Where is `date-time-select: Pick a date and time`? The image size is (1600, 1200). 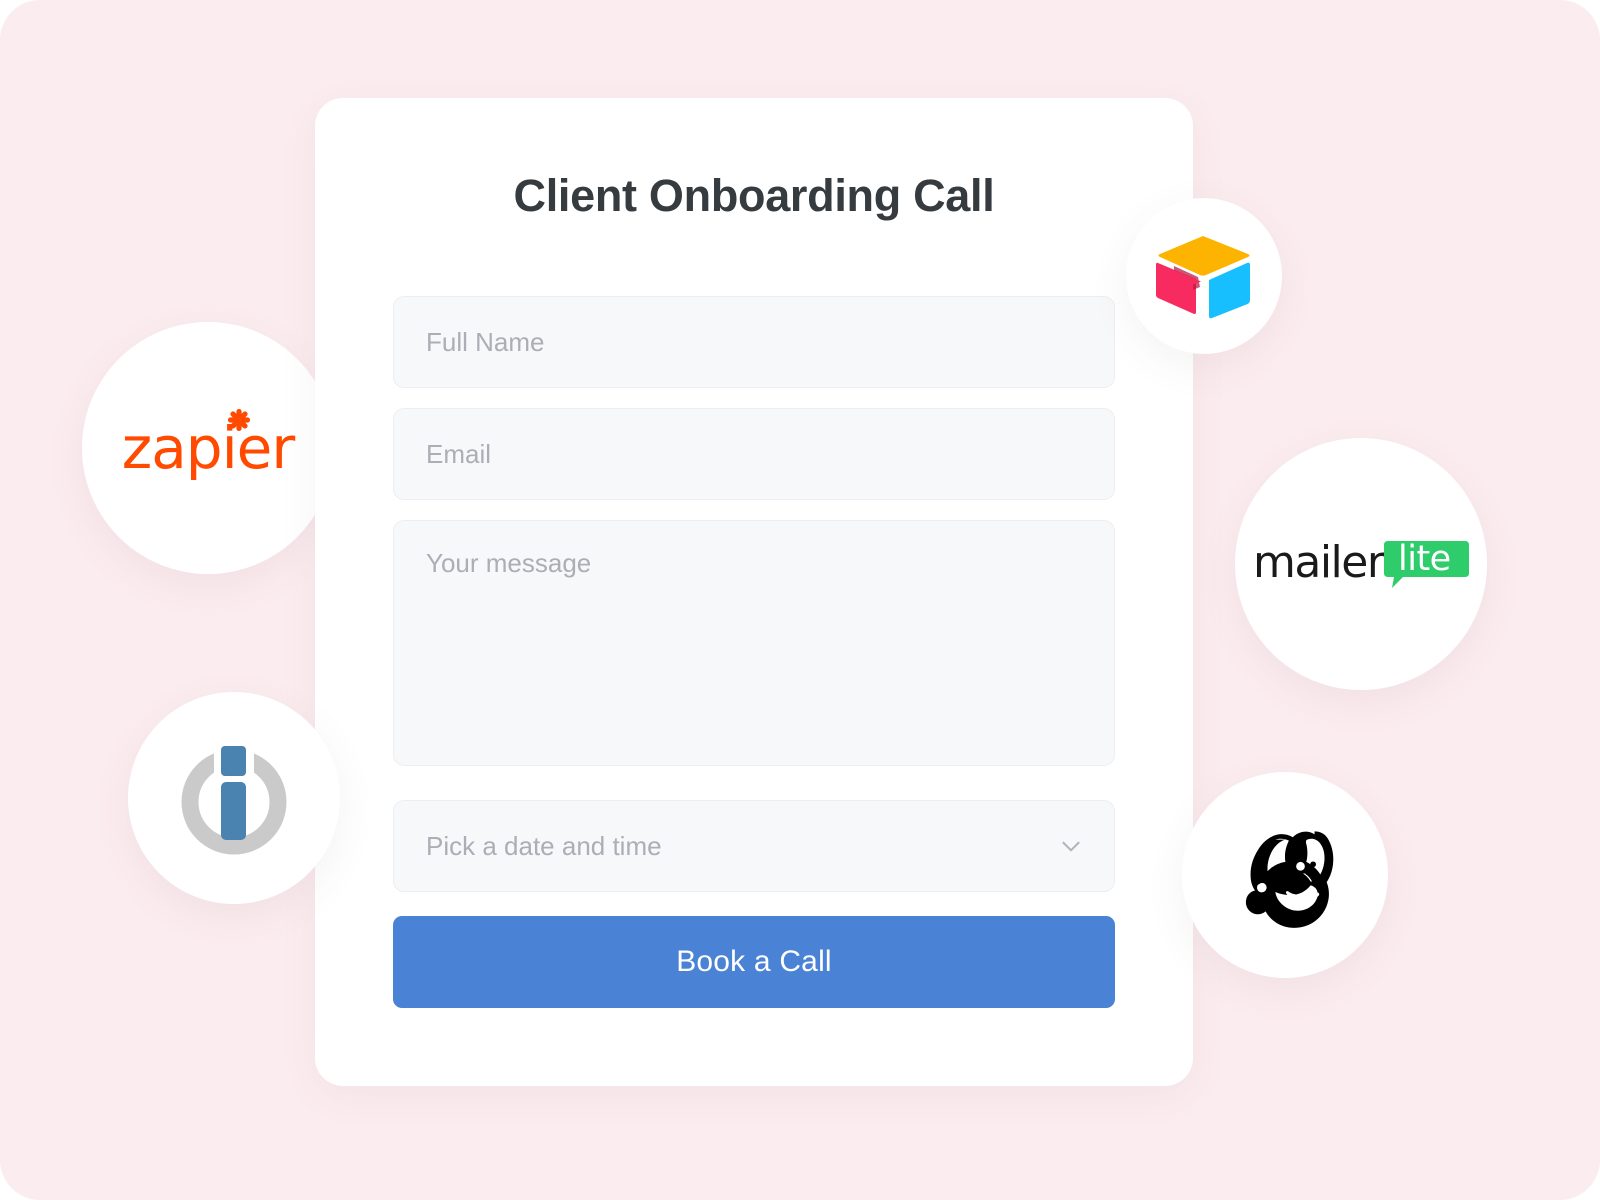 date-time-select: Pick a date and time is located at coordinates (754, 846).